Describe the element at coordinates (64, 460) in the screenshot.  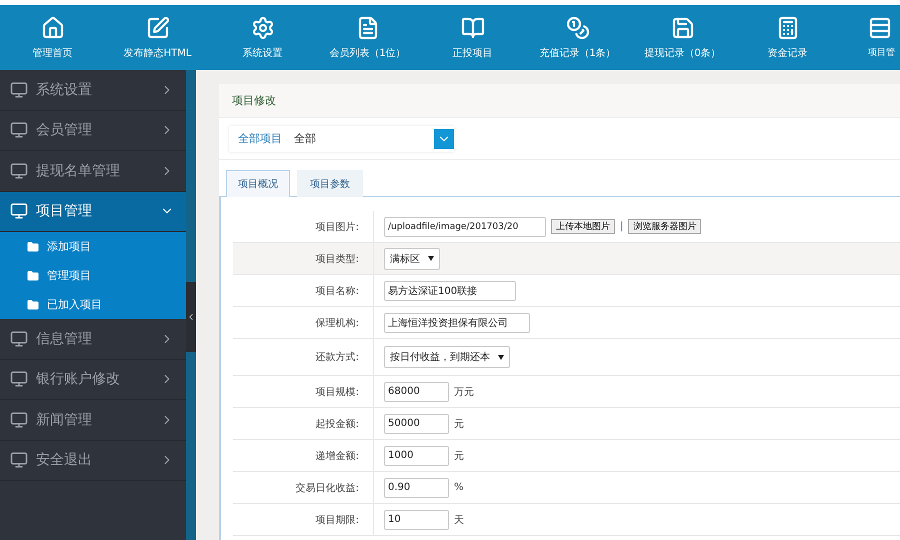
I see `sidebar-item-label: 安全退出` at that location.